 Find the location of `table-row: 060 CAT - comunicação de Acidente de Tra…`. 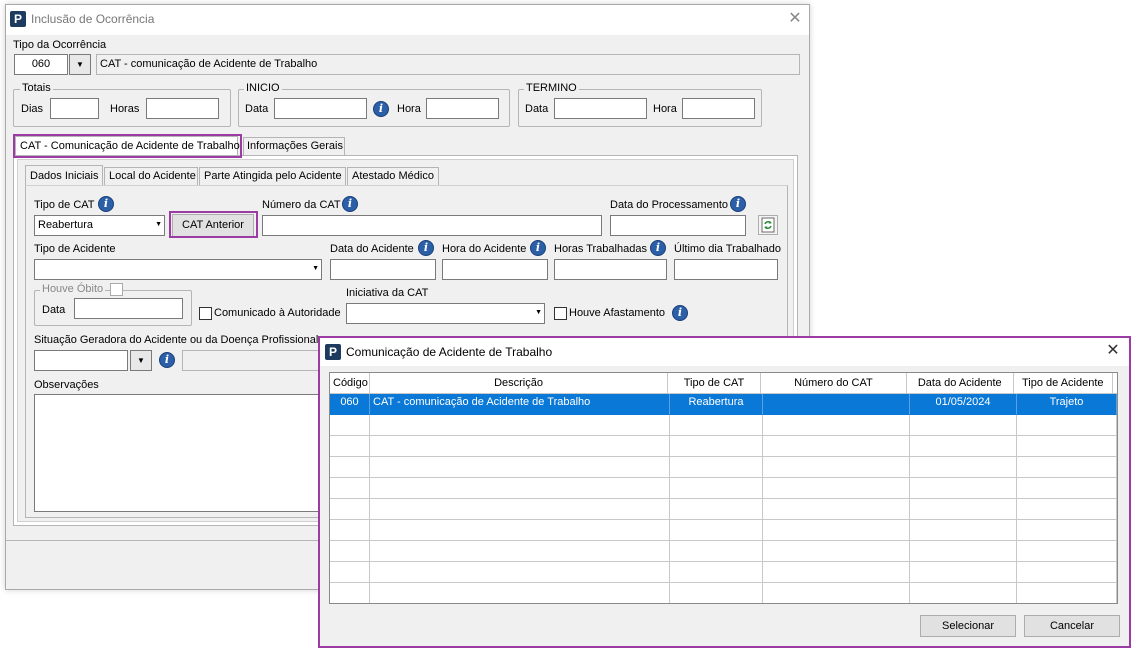

table-row: 060 CAT - comunicação de Acidente de Tra… is located at coordinates (723, 404).